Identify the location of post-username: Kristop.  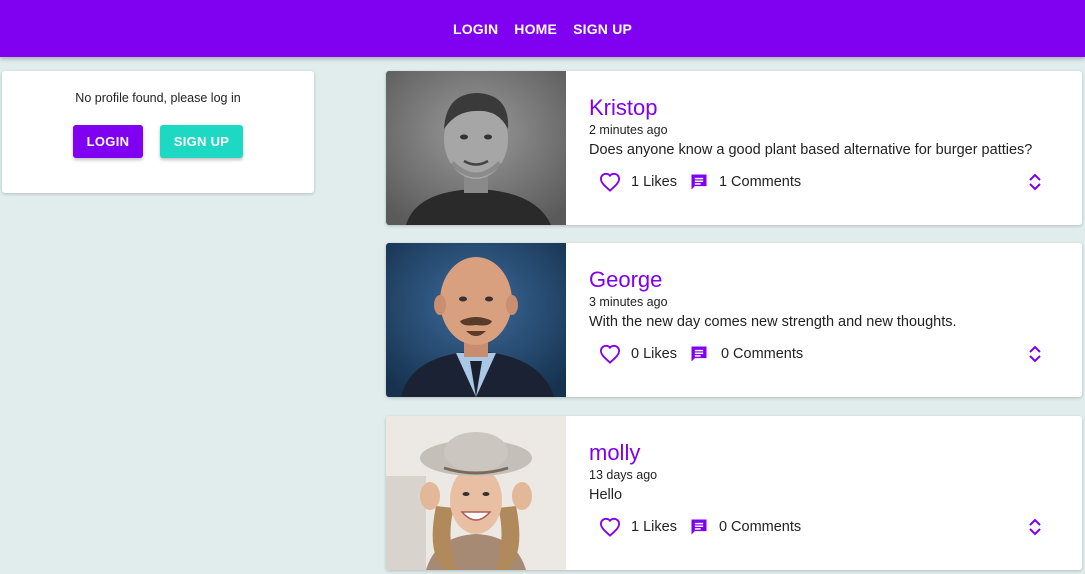
(623, 108).